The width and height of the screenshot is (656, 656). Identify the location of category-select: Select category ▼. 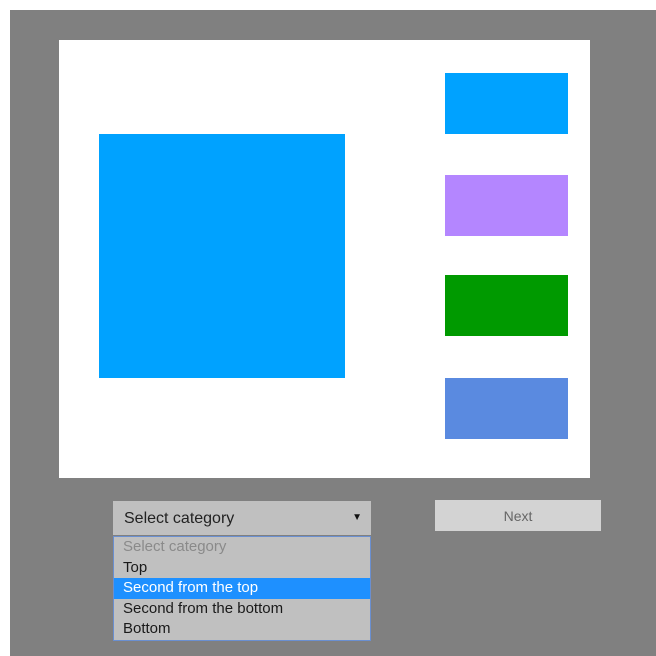
(242, 518).